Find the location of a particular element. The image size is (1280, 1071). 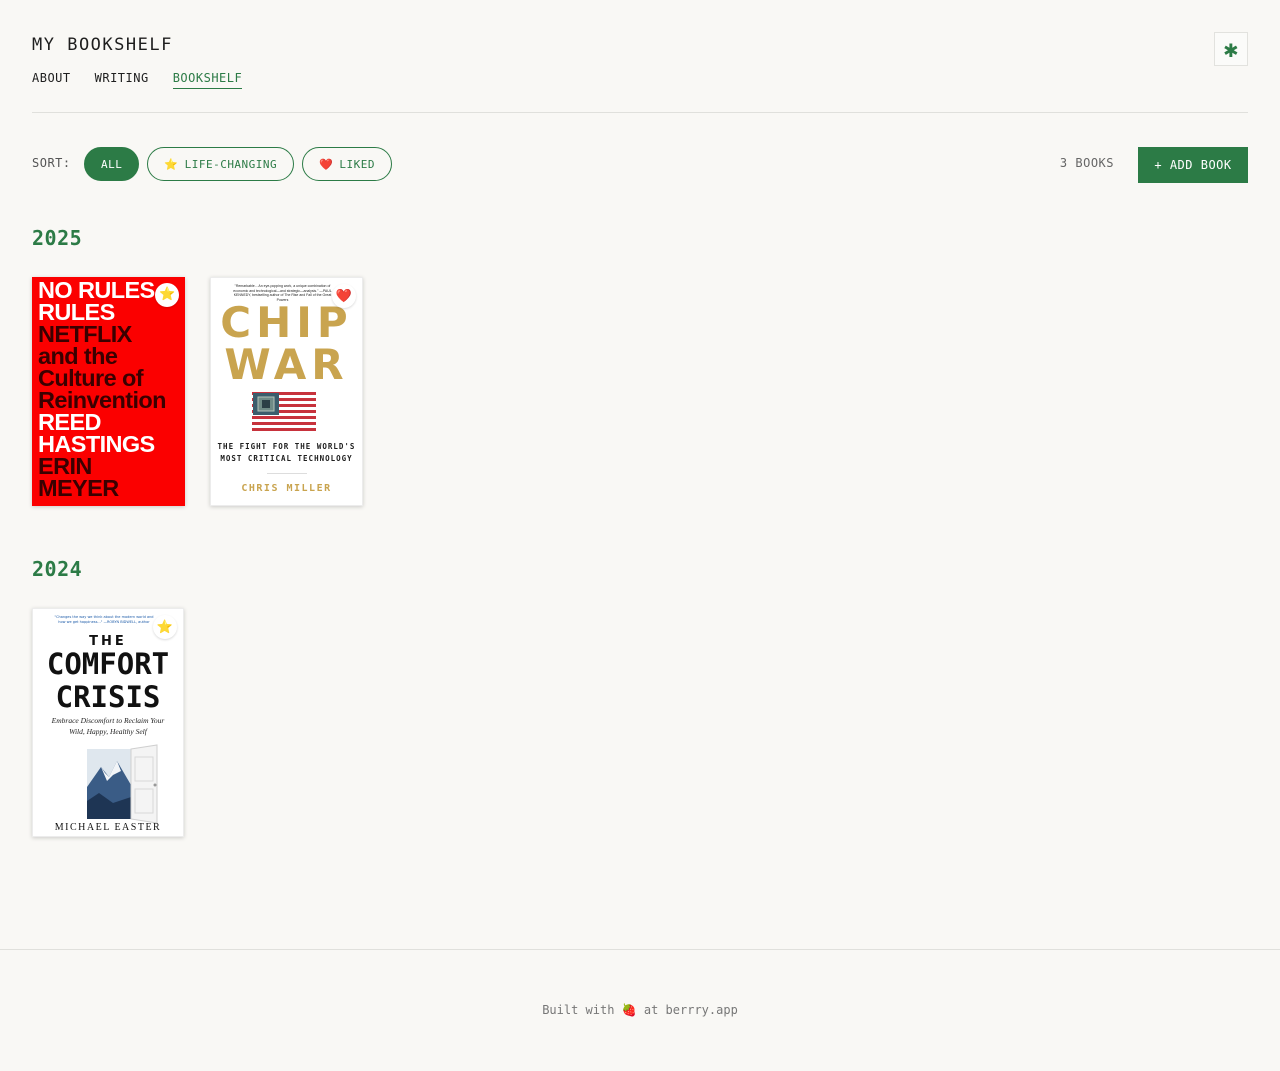

theme-toggle-button: ✱ is located at coordinates (1231, 49).